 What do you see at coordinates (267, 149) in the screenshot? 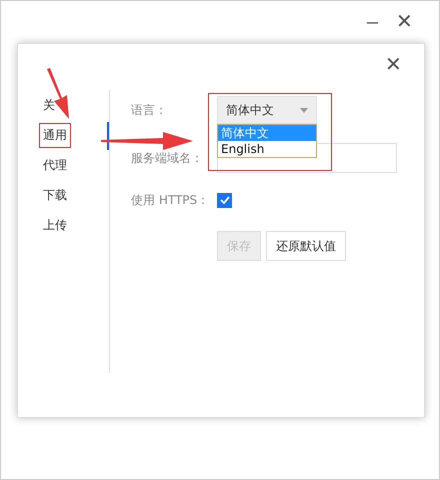
I see `dropdown-option: English` at bounding box center [267, 149].